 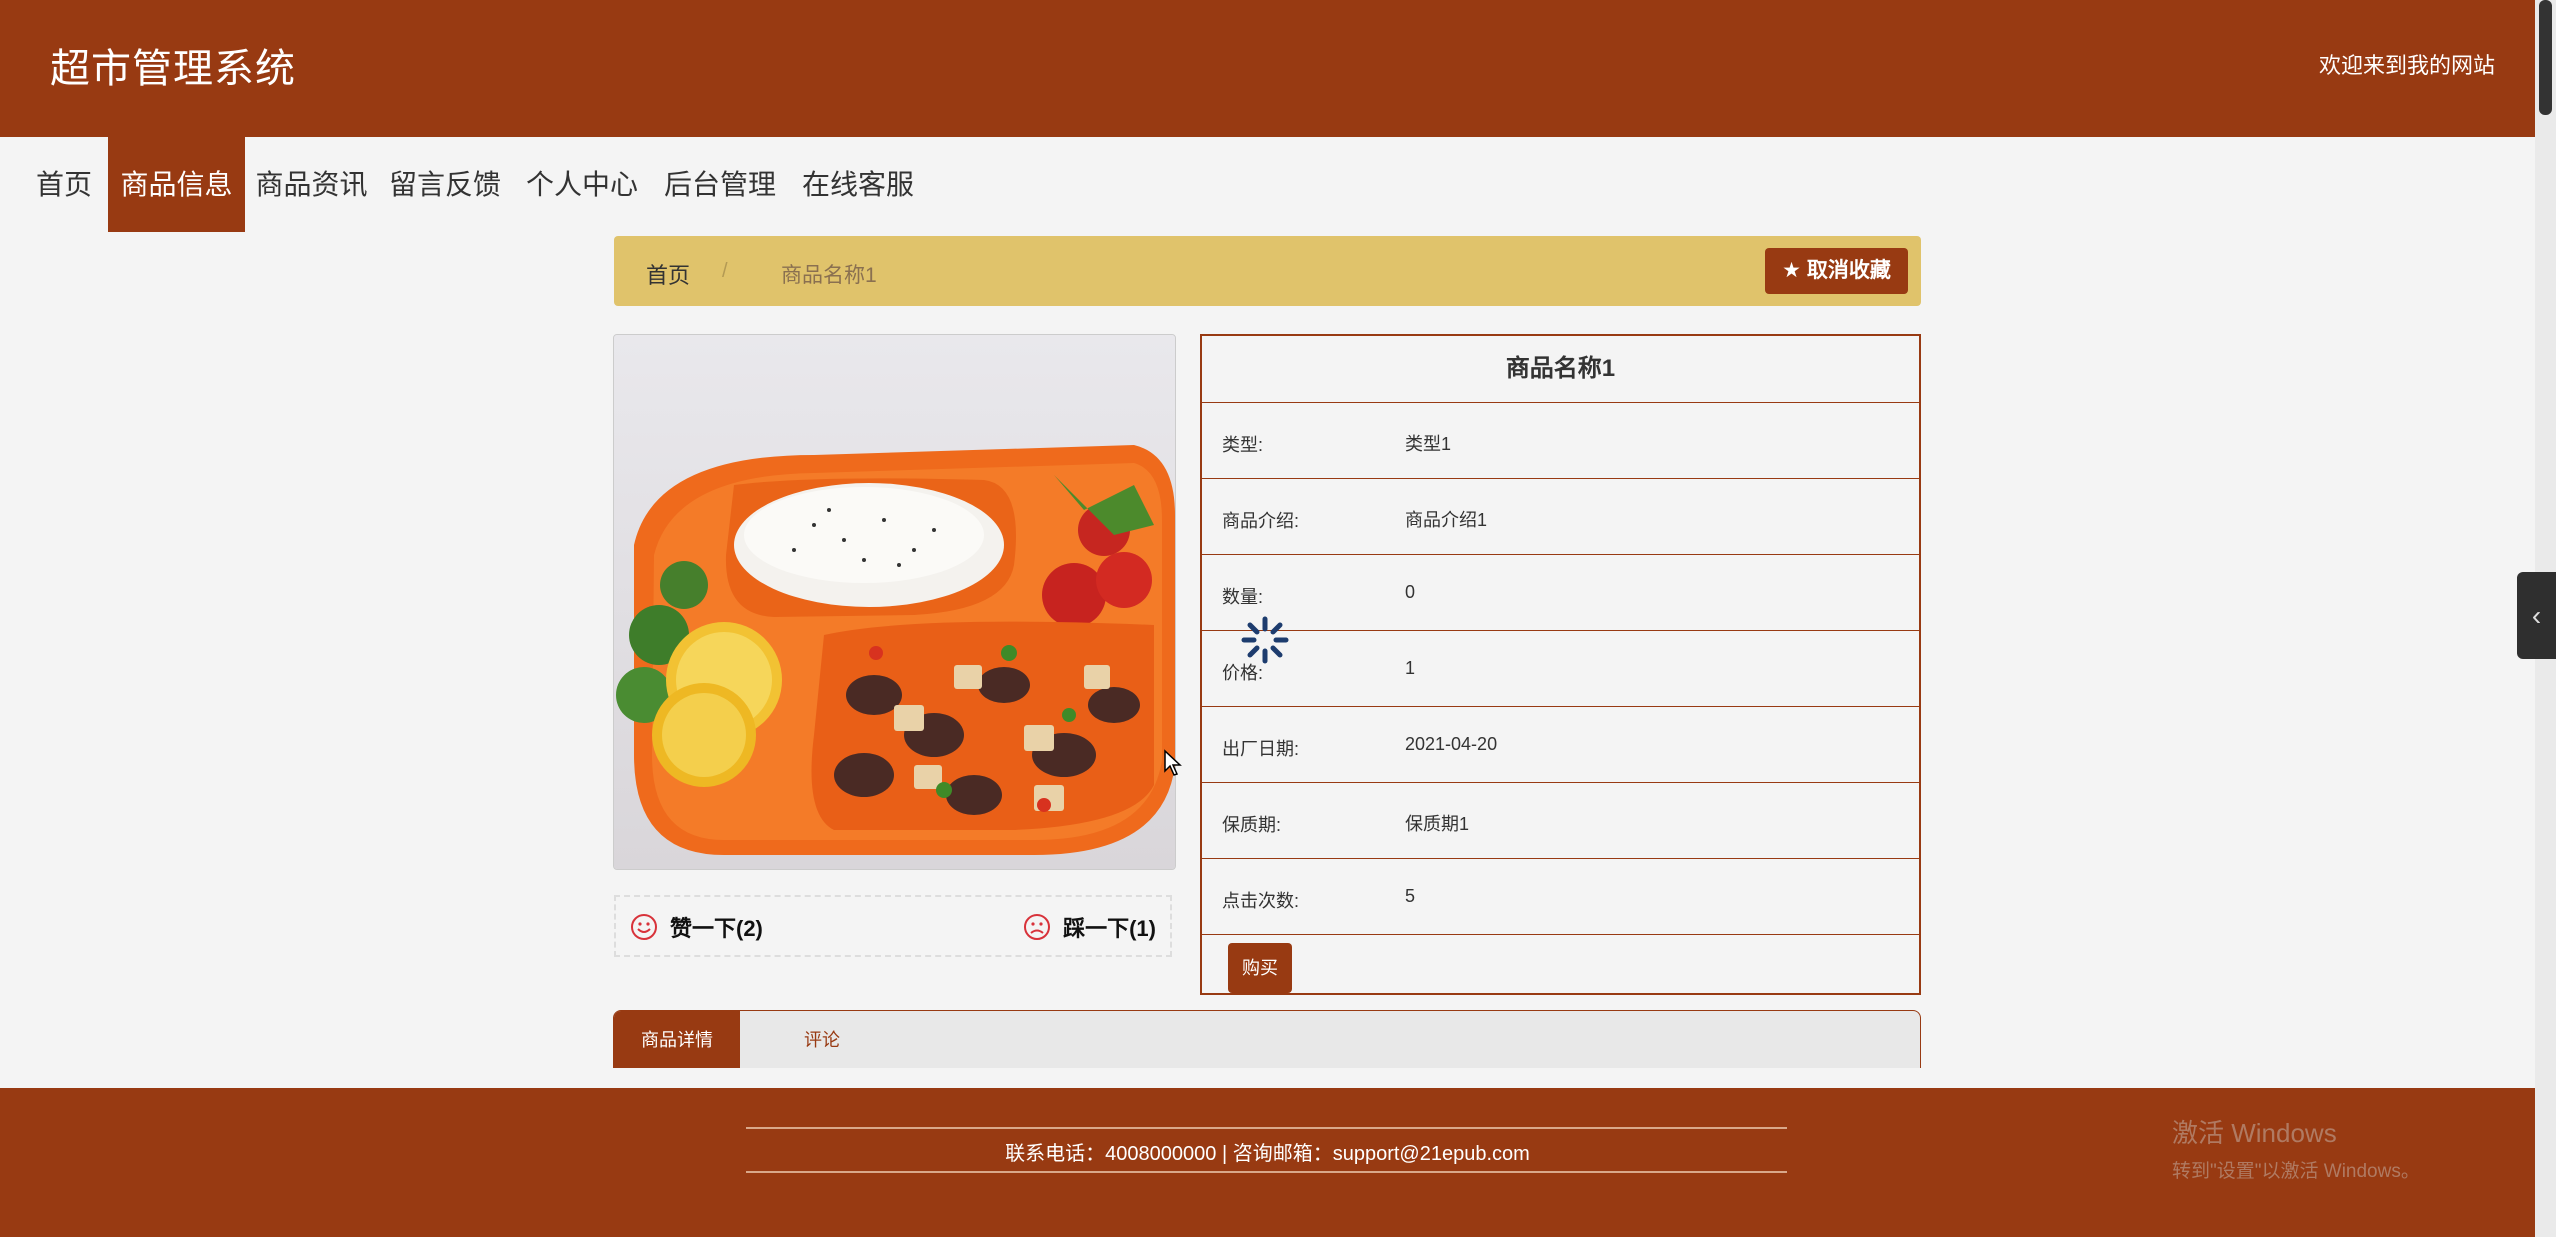 What do you see at coordinates (1437, 824) in the screenshot?
I see `info-value: 保质期1` at bounding box center [1437, 824].